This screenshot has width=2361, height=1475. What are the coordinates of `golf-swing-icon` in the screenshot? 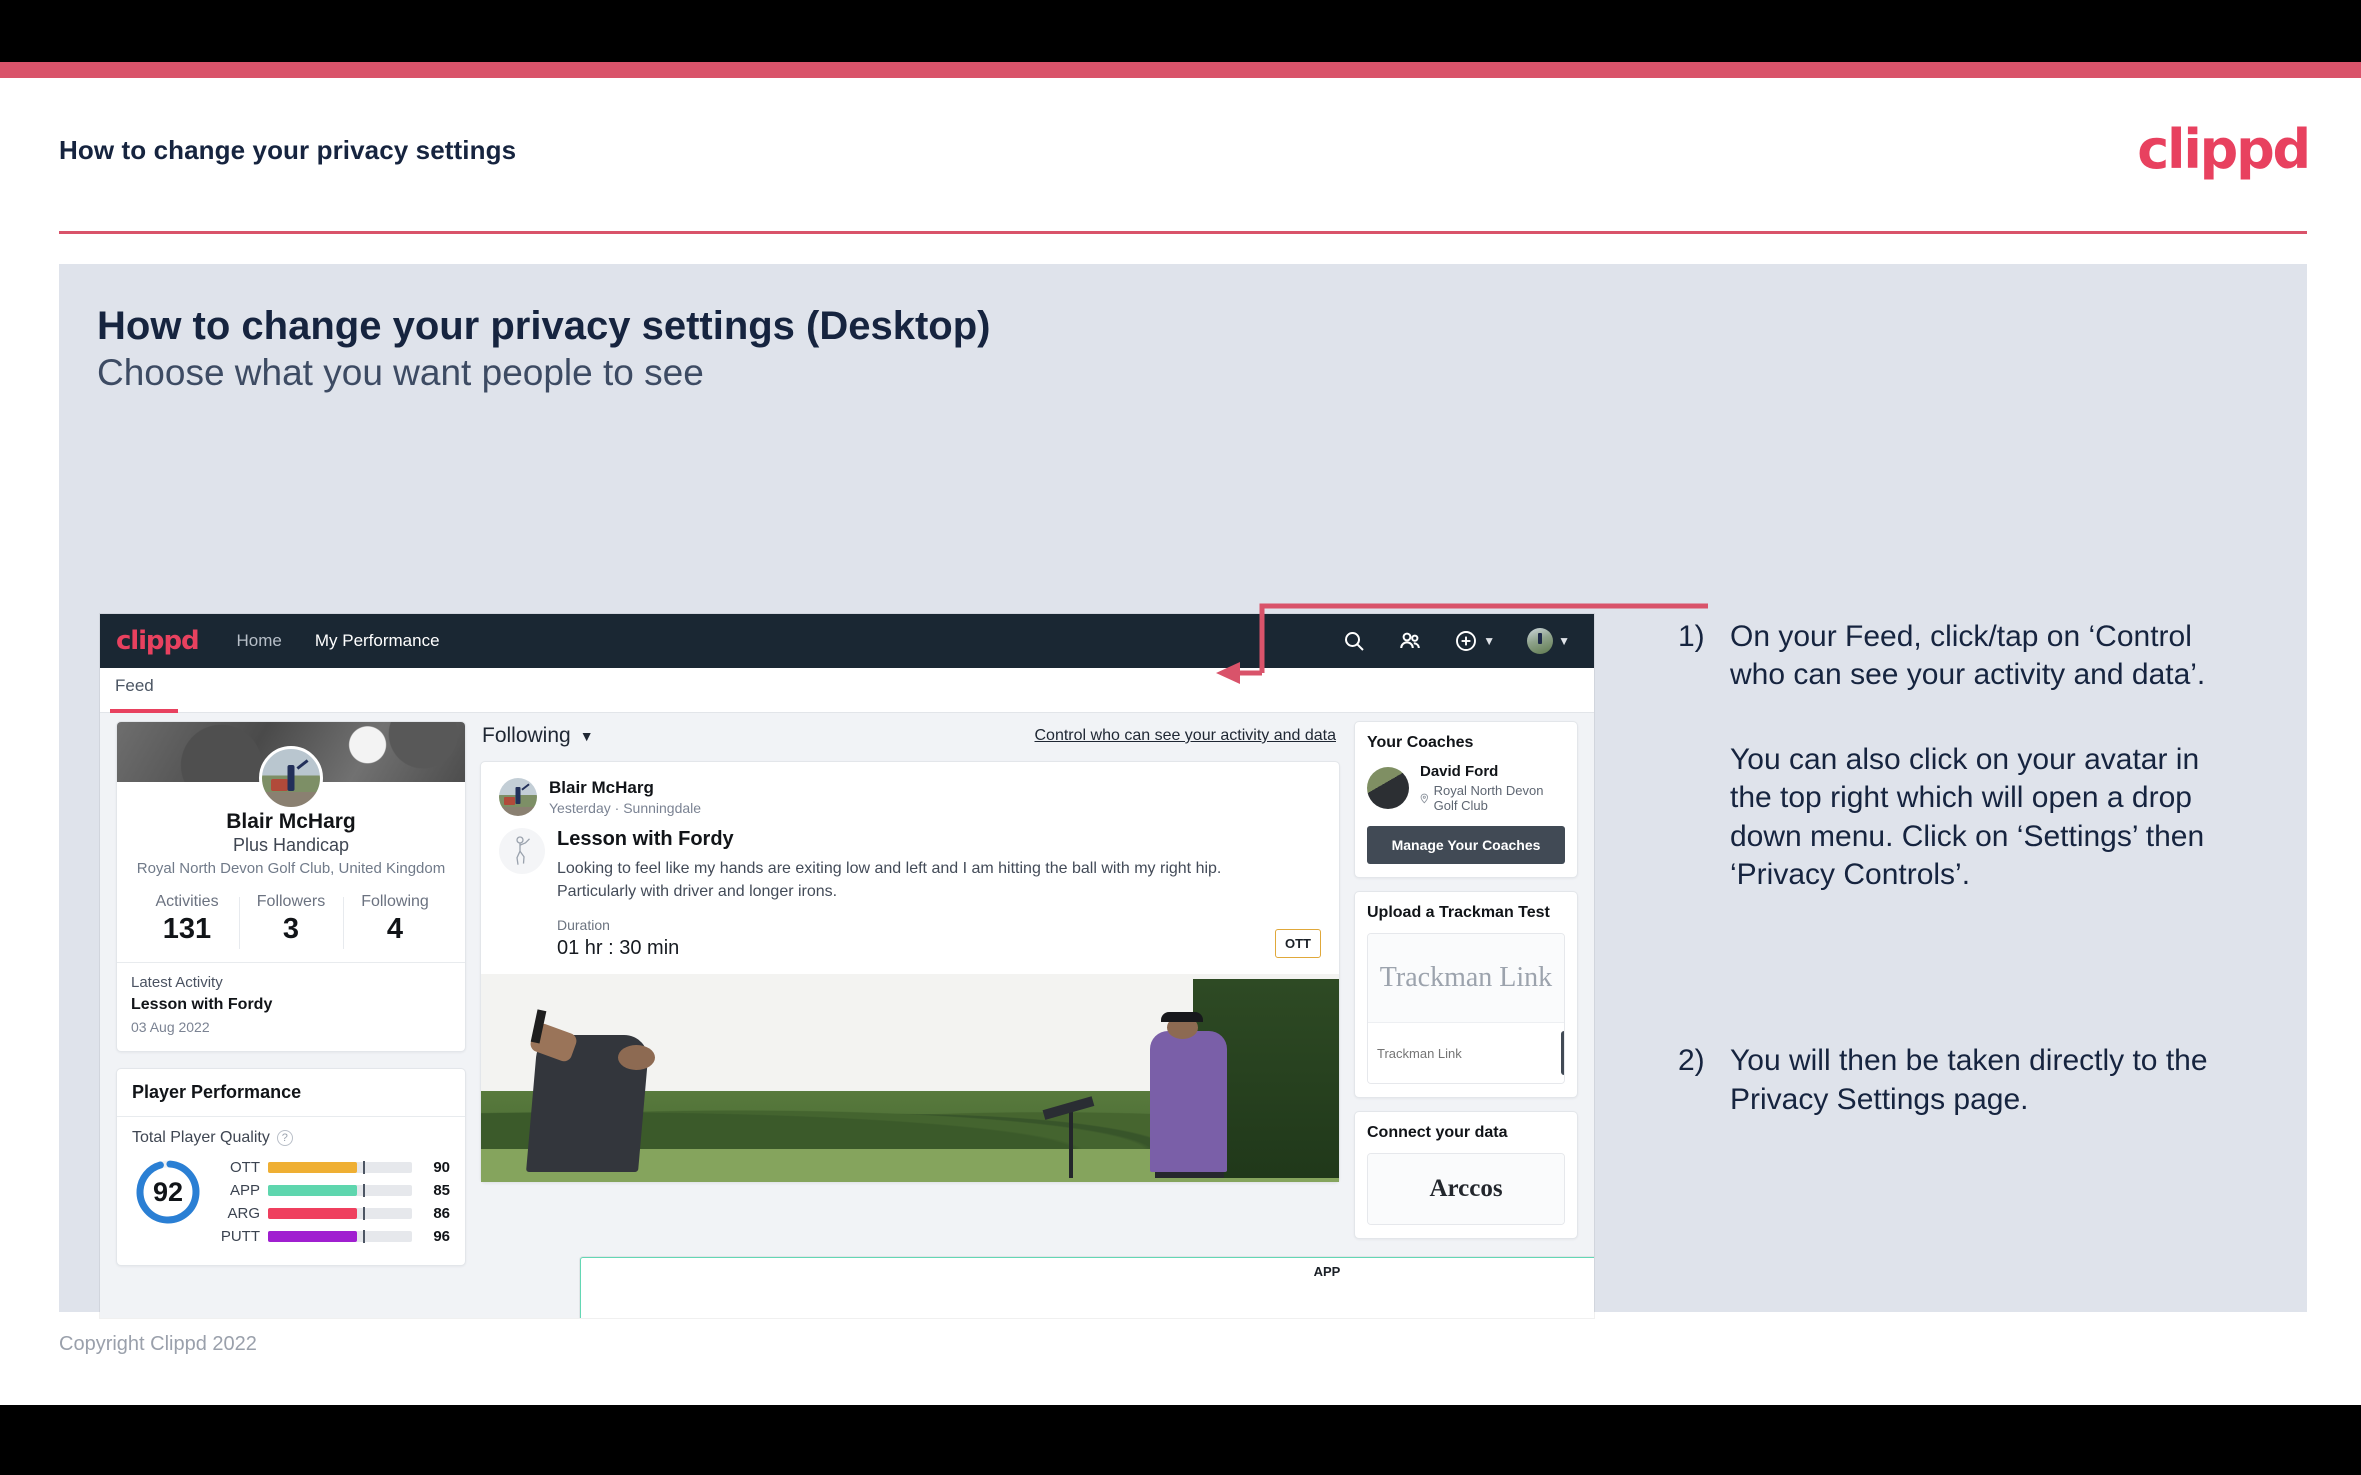 It's located at (522, 851).